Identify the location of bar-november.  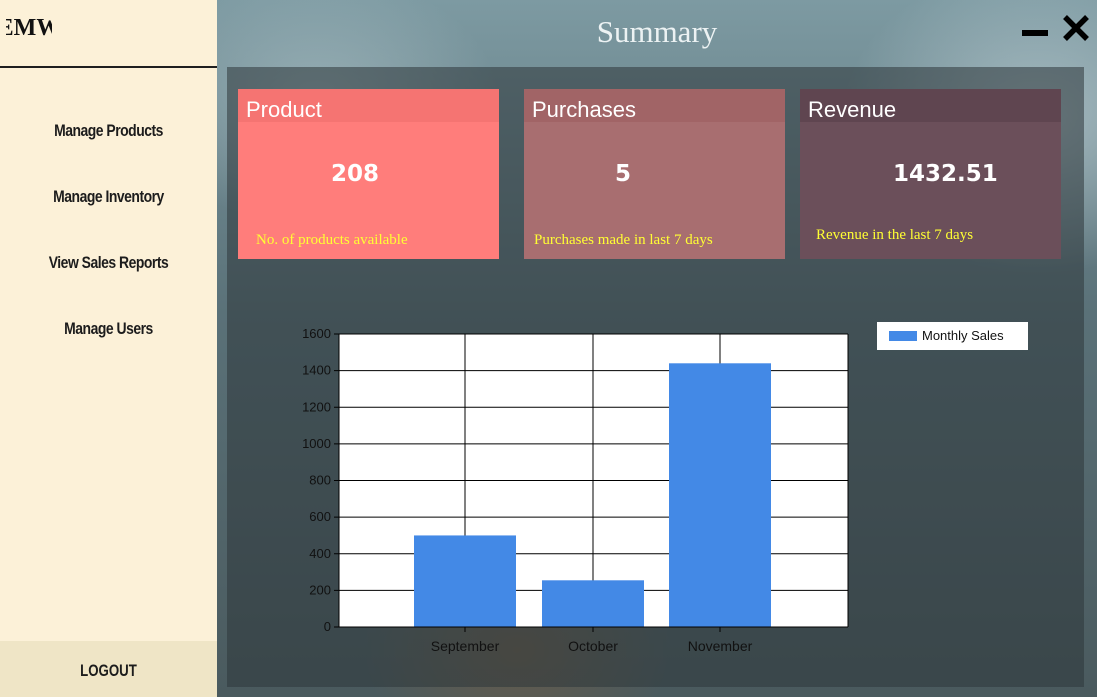
(720, 495).